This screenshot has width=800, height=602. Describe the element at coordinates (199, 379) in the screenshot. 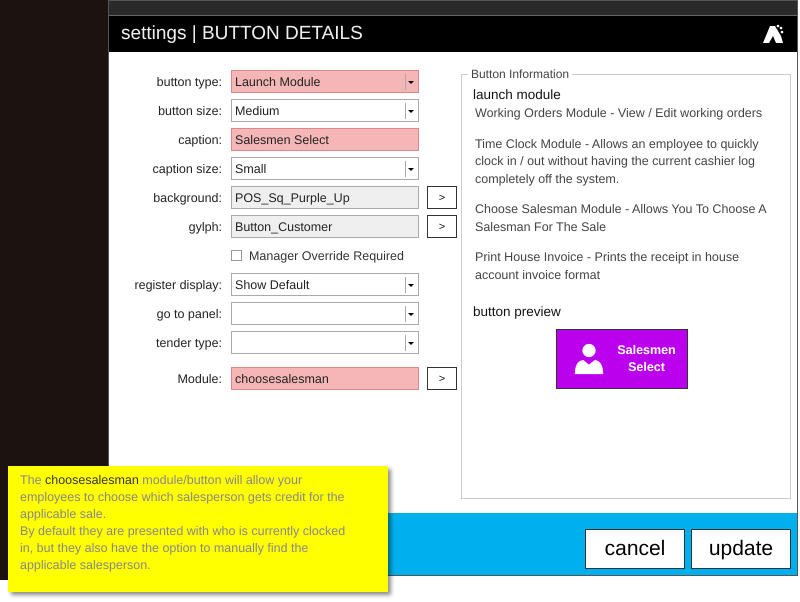

I see `field-label: Module:` at that location.